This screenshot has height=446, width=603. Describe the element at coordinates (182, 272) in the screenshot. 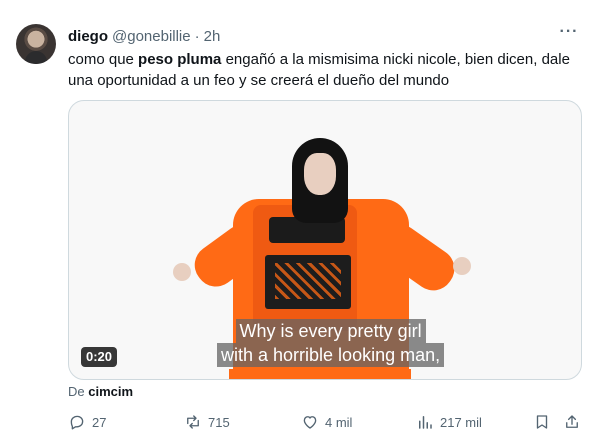

I see `hand-left` at that location.